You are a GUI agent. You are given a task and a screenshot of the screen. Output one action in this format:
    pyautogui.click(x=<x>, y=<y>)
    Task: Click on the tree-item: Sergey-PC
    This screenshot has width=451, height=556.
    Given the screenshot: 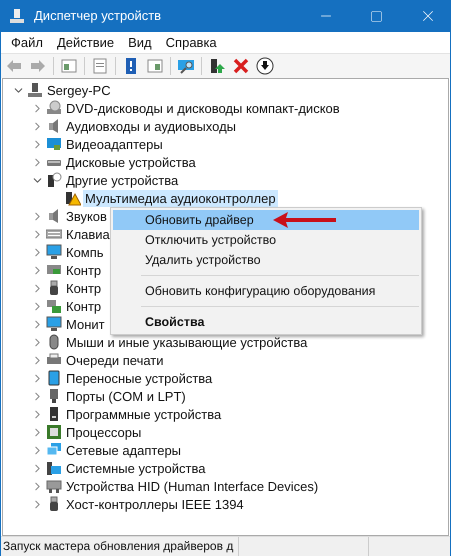 What is the action you would take?
    pyautogui.click(x=79, y=90)
    